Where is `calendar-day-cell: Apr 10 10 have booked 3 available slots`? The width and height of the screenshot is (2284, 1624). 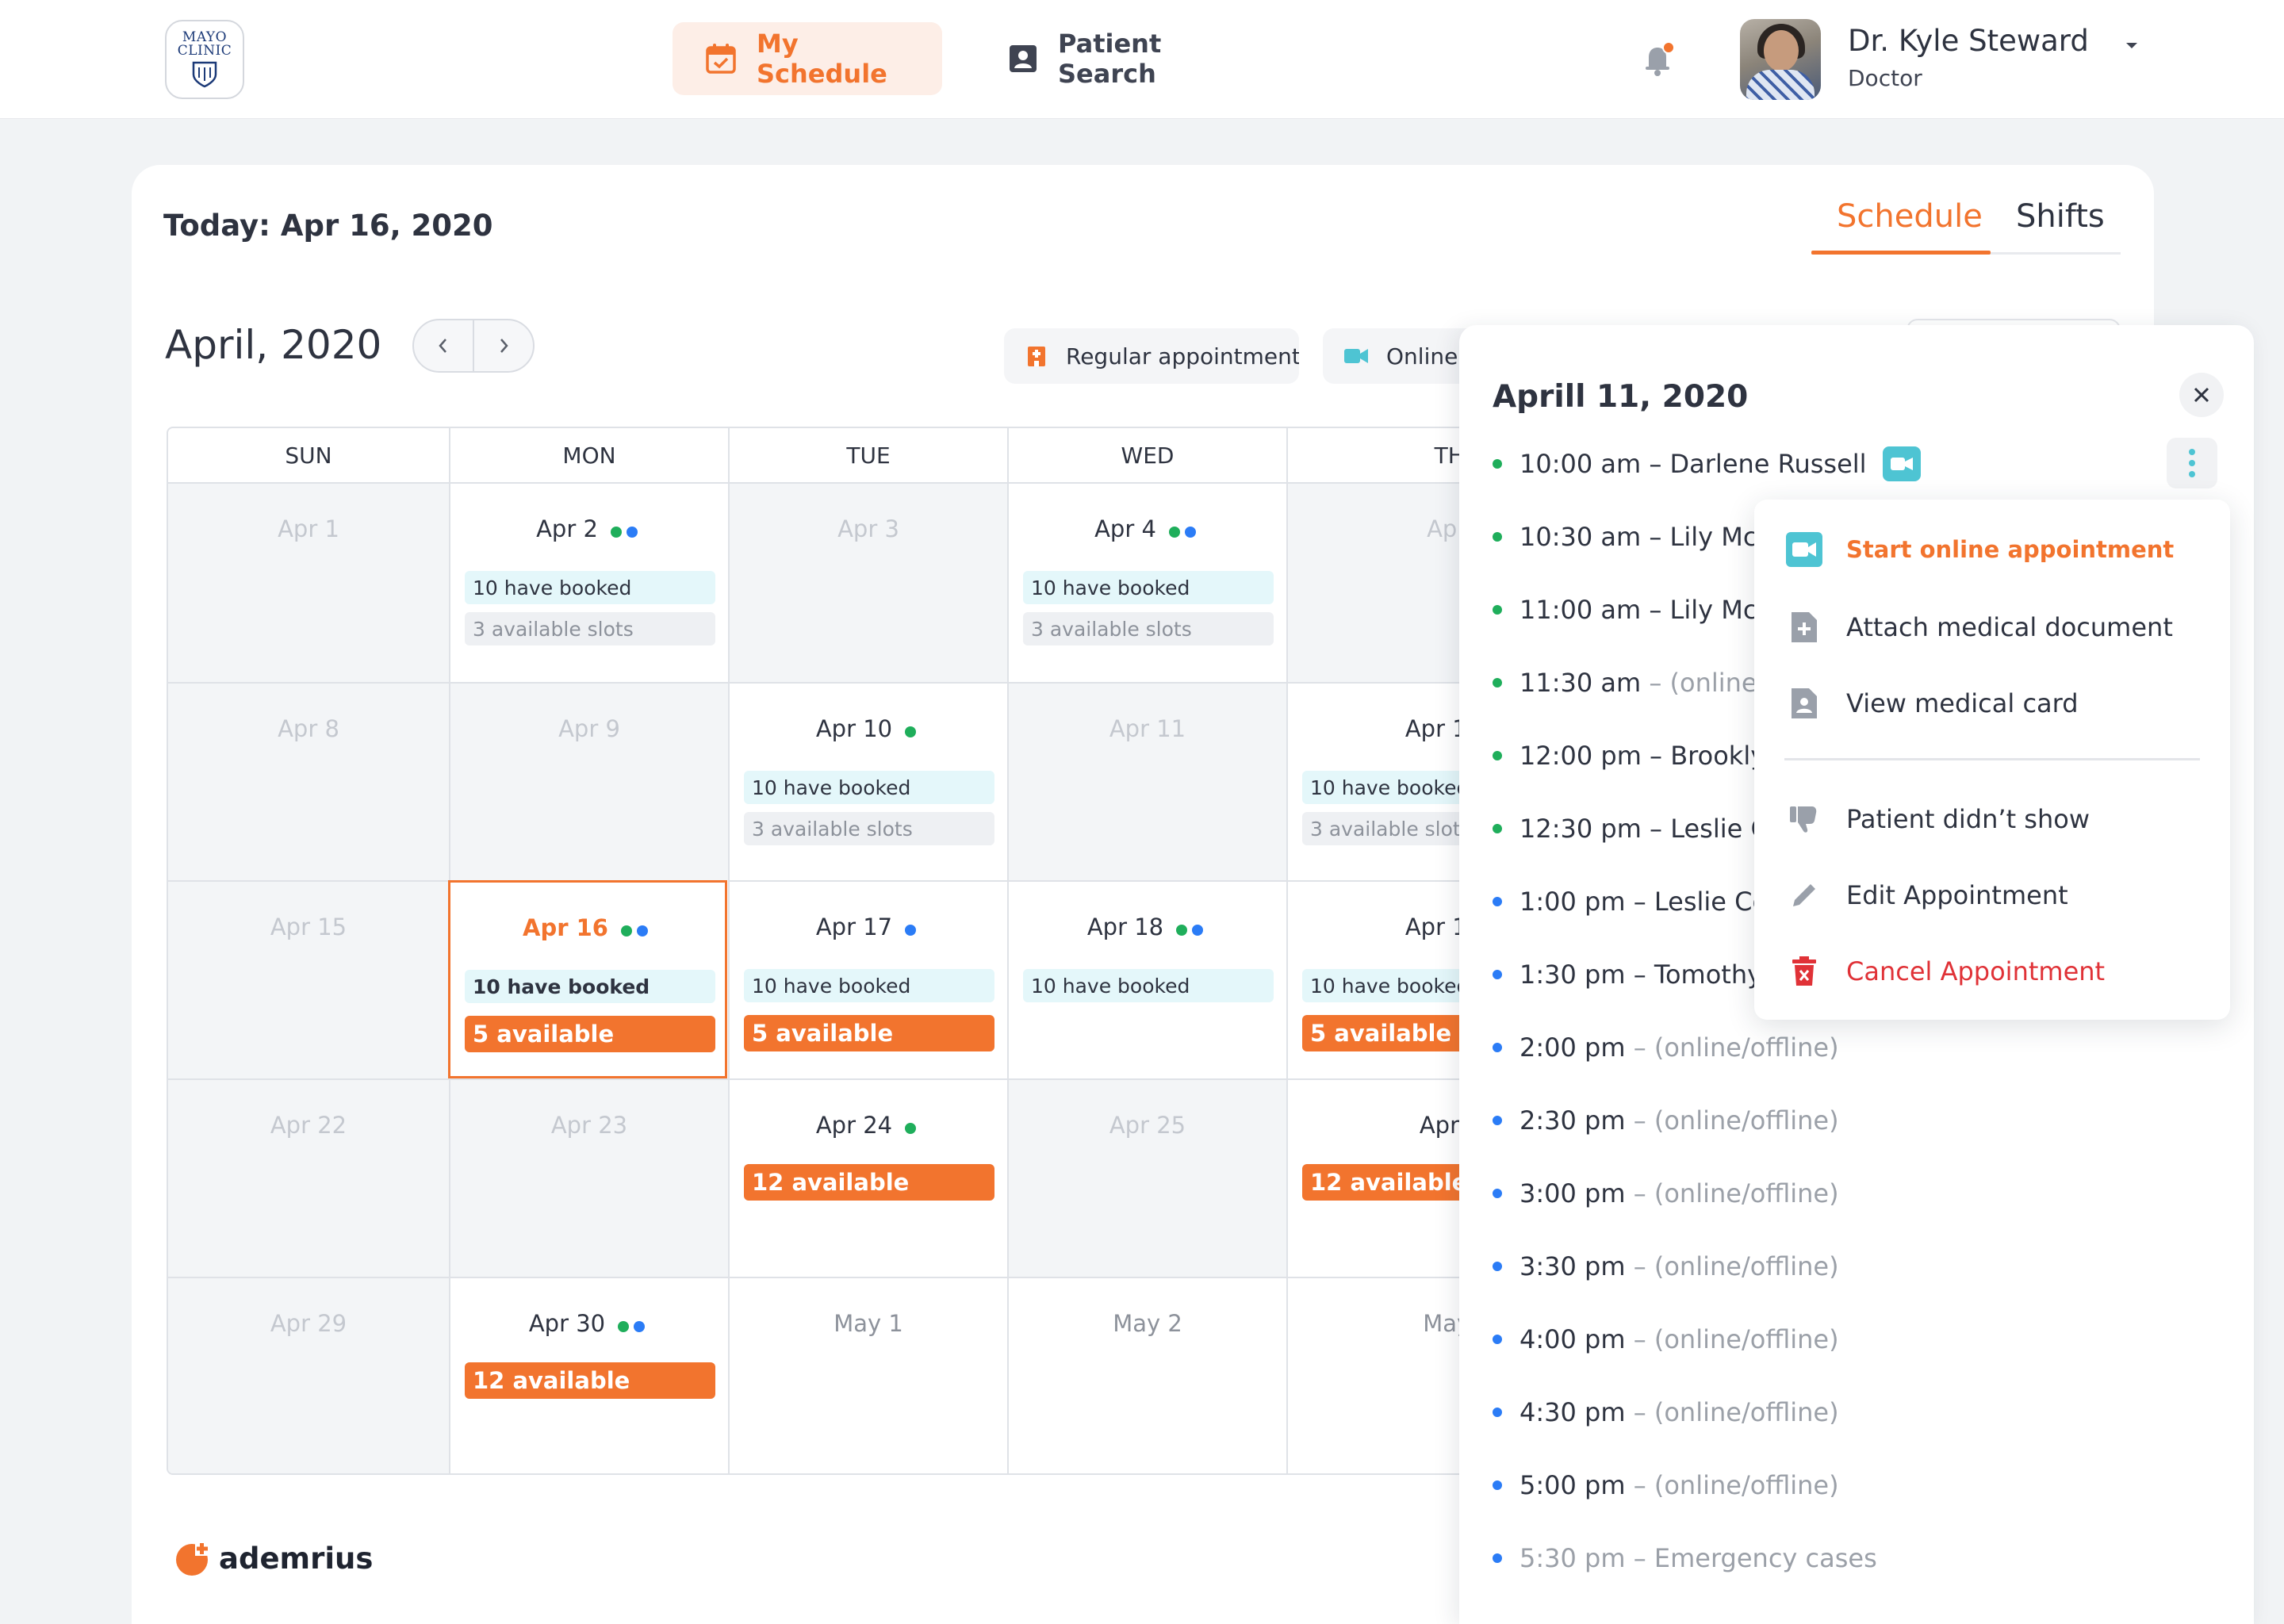 calendar-day-cell: Apr 10 10 have booked 3 available slots is located at coordinates (867, 781).